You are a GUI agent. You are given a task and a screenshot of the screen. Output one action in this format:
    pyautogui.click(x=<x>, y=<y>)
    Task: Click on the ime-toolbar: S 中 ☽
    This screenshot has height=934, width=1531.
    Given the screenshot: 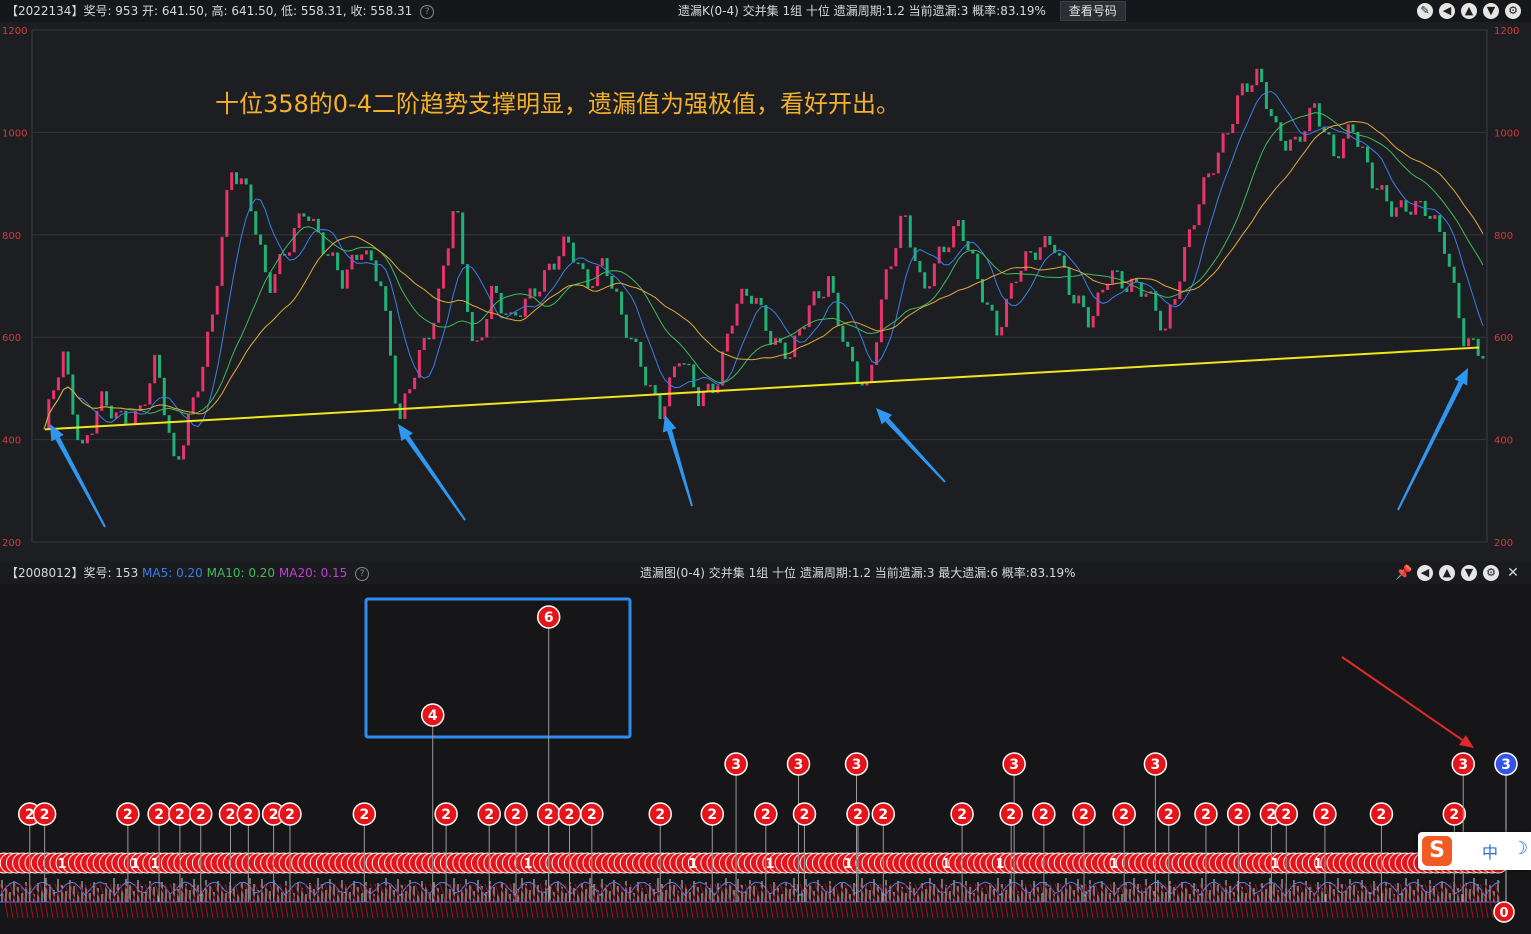 What is the action you would take?
    pyautogui.click(x=1474, y=851)
    